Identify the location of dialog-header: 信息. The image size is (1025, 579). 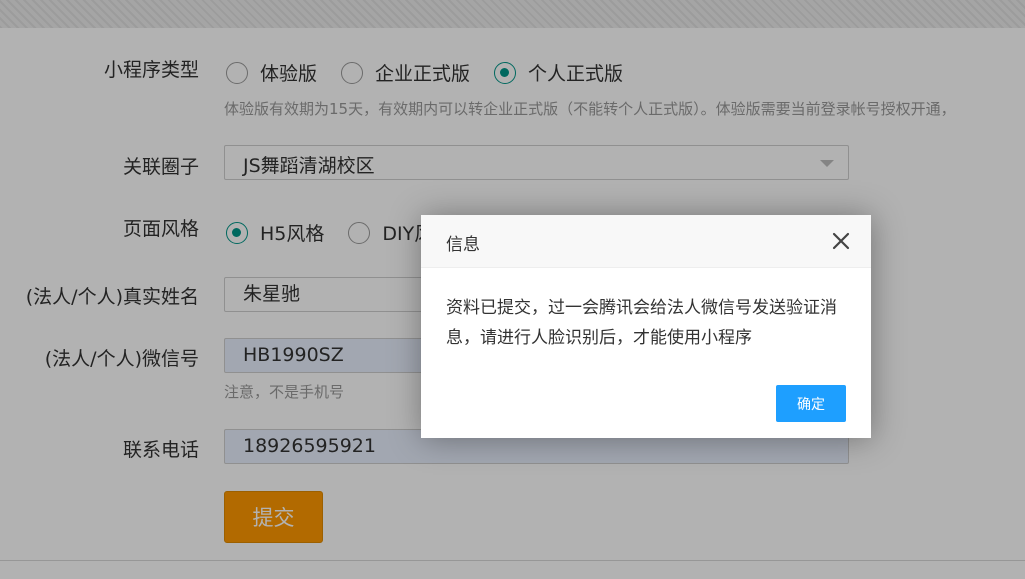
(646, 241).